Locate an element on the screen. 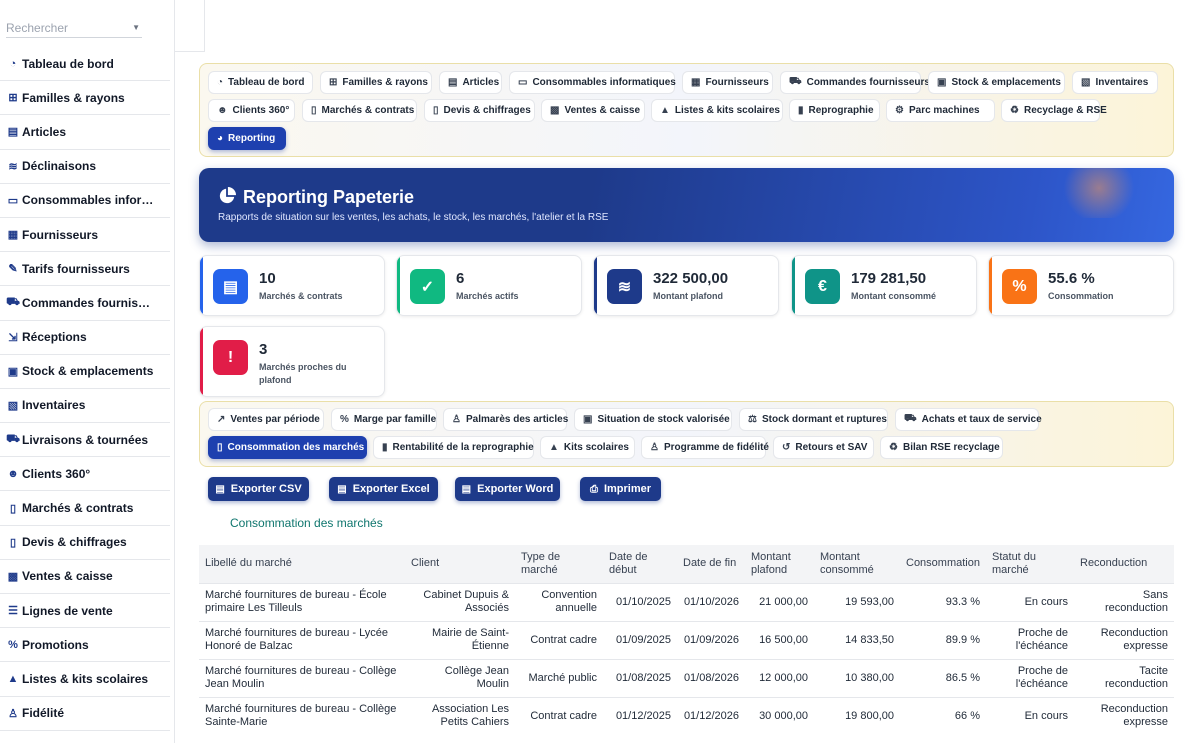 The width and height of the screenshot is (1200, 743). tab: ▤ Articles is located at coordinates (470, 82).